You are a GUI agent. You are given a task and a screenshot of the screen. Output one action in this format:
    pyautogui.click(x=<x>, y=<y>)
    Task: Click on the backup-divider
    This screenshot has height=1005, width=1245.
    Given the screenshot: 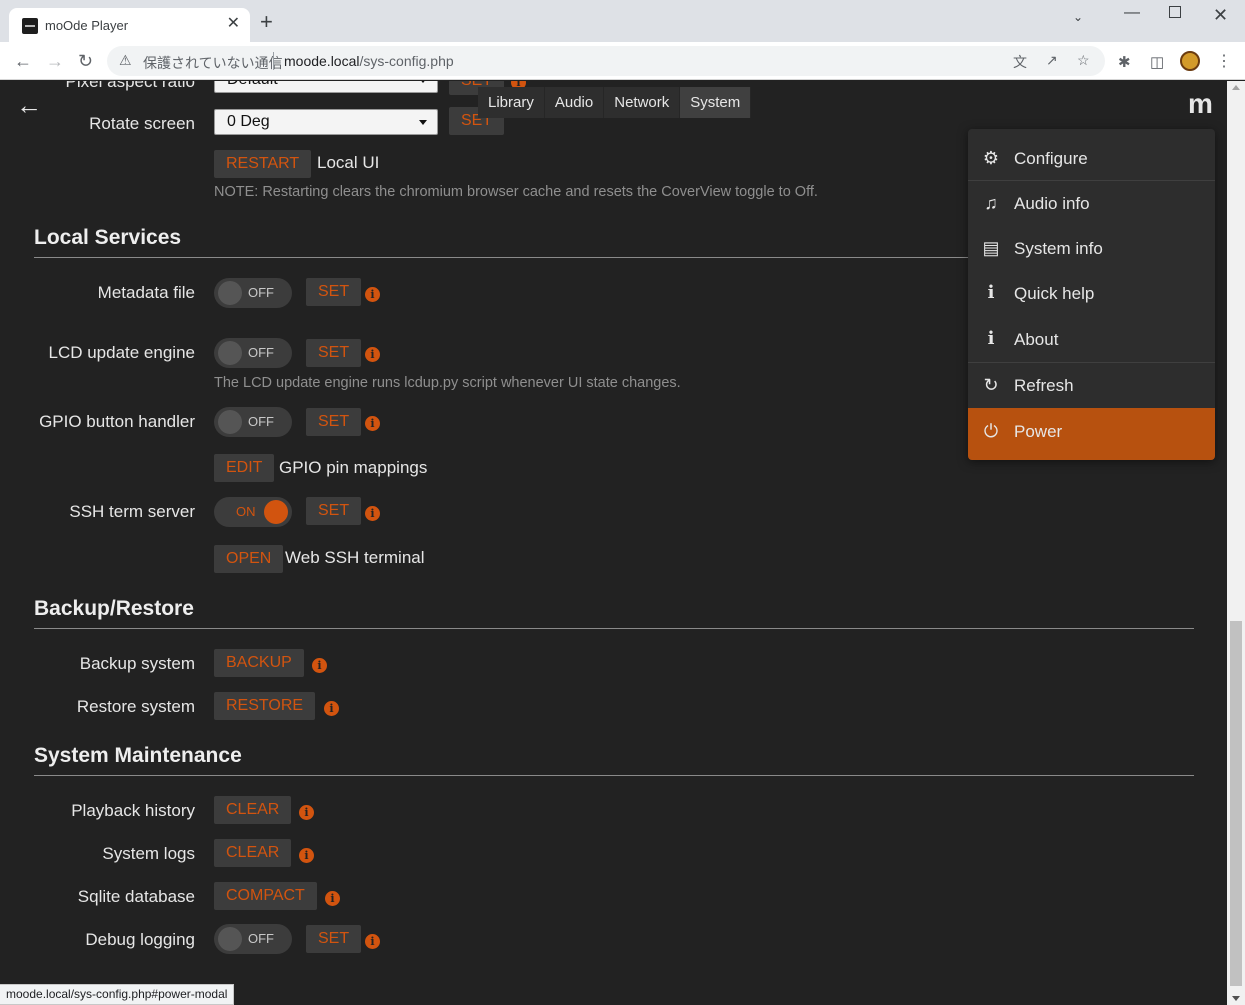 What is the action you would take?
    pyautogui.click(x=614, y=628)
    